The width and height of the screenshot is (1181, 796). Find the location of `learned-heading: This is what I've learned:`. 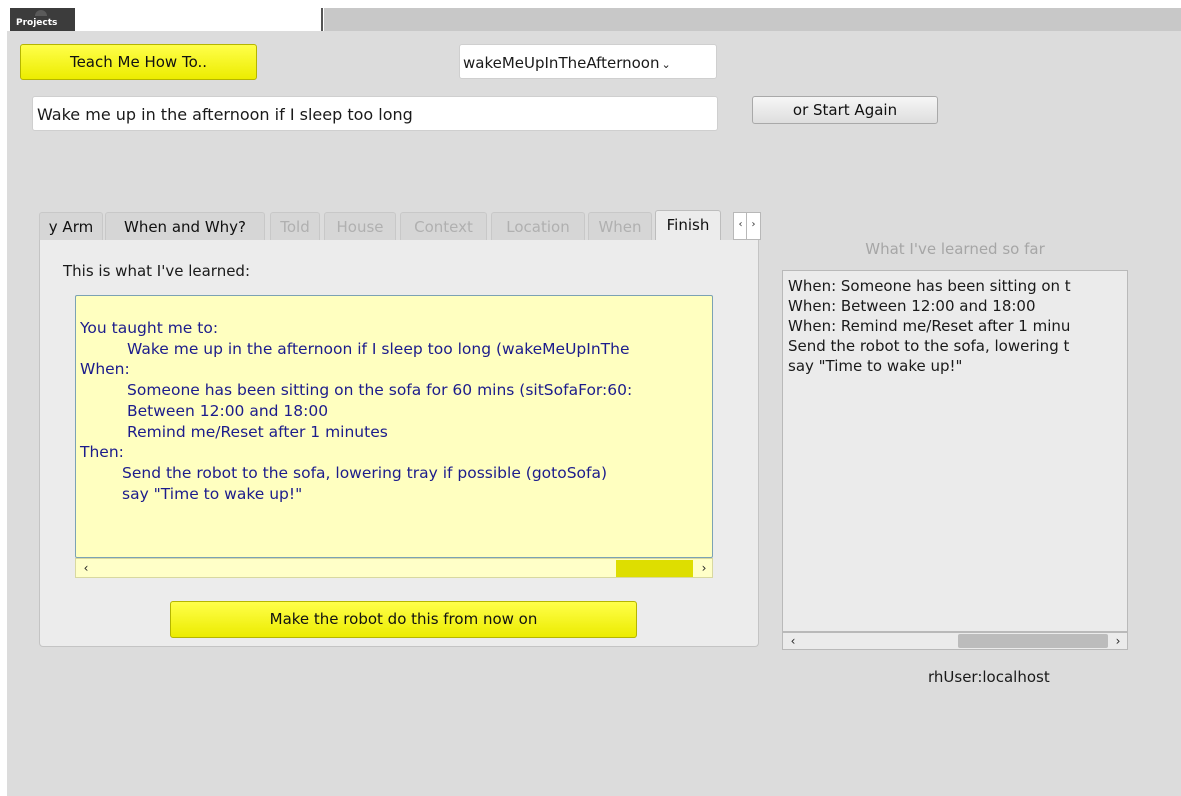

learned-heading: This is what I've learned: is located at coordinates (157, 271).